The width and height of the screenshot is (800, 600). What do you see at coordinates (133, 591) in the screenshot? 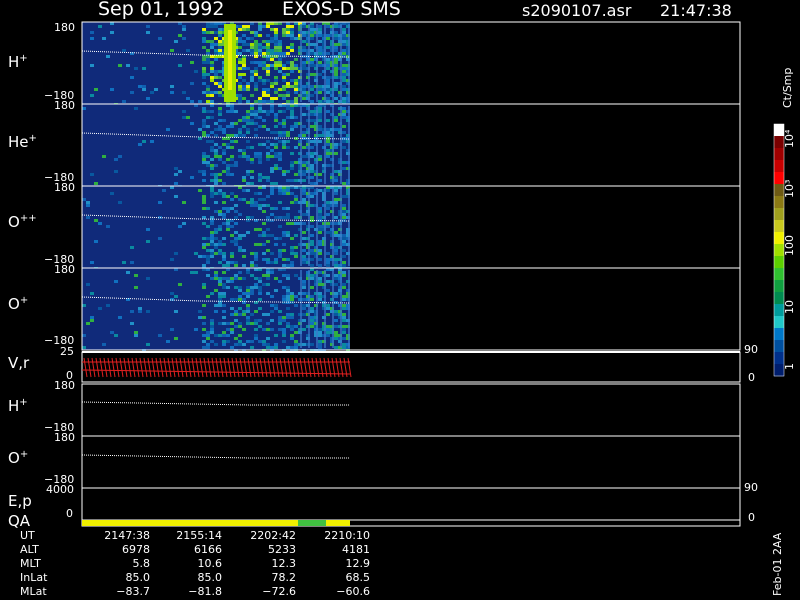
I see `info-value: −83.7` at bounding box center [133, 591].